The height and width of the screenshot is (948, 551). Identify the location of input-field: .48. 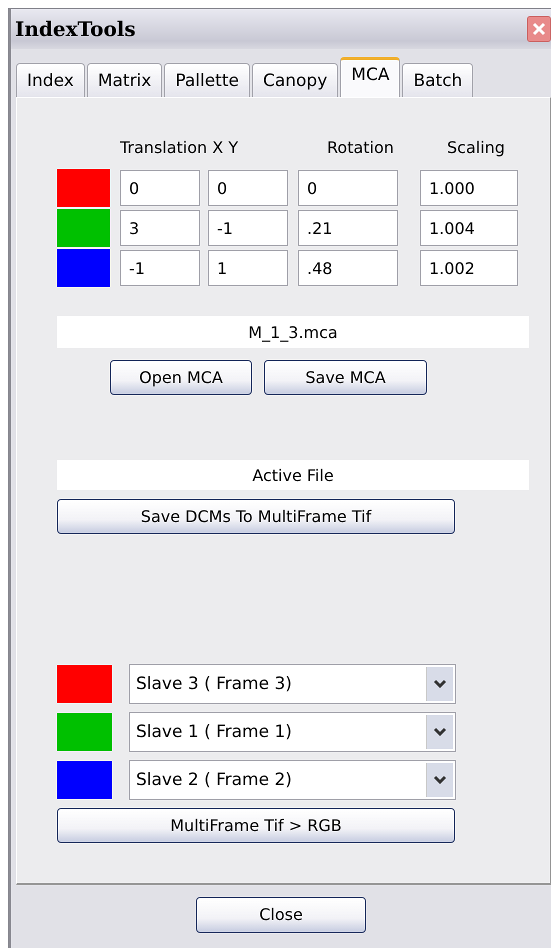
(348, 268).